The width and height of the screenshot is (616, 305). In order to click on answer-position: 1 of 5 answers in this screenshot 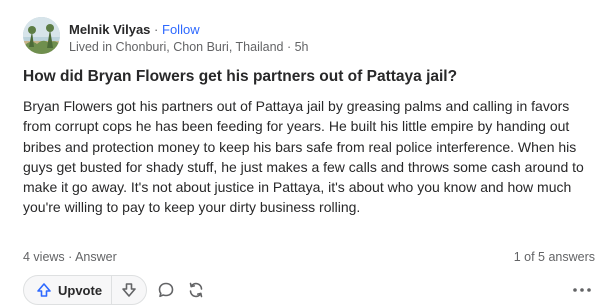, I will do `click(554, 257)`.